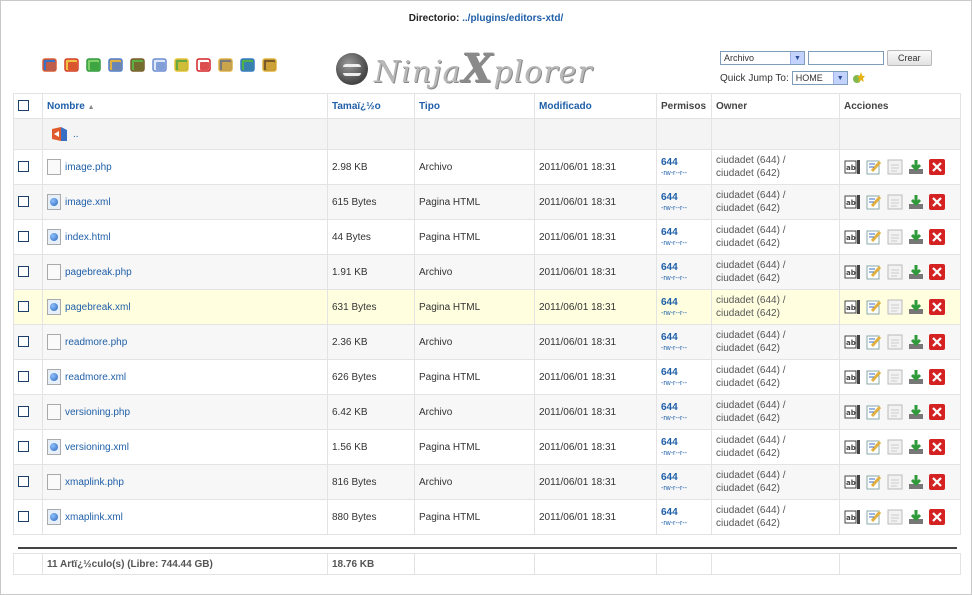  Describe the element at coordinates (159, 64) in the screenshot. I see `copy-icon` at that location.